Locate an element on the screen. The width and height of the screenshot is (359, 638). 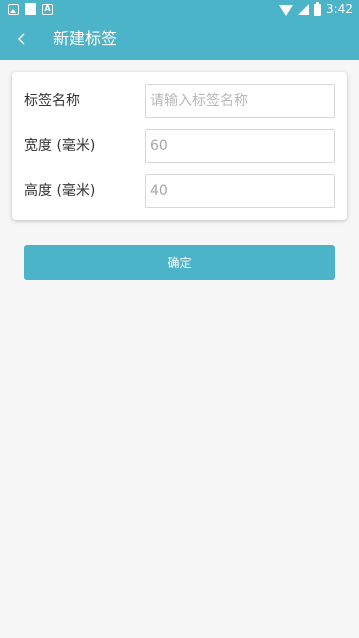
page-title: 新建标签 is located at coordinates (85, 38).